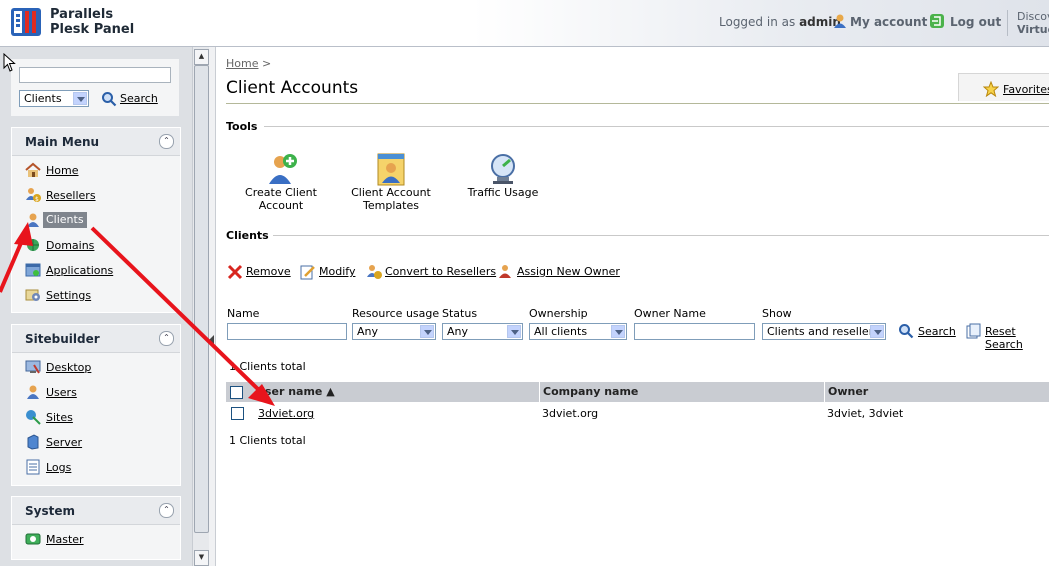  I want to click on annotation-arrows, so click(137, 314).